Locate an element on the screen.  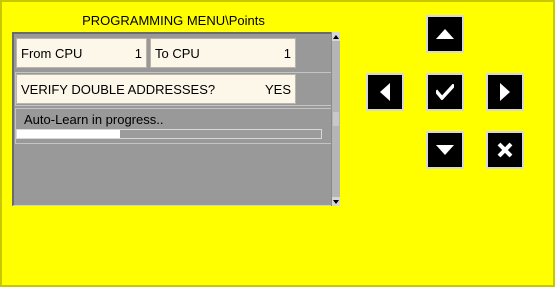
verify-double-addresses-field: VERIFY DOUBLE ADDRESSES? YES is located at coordinates (156, 89).